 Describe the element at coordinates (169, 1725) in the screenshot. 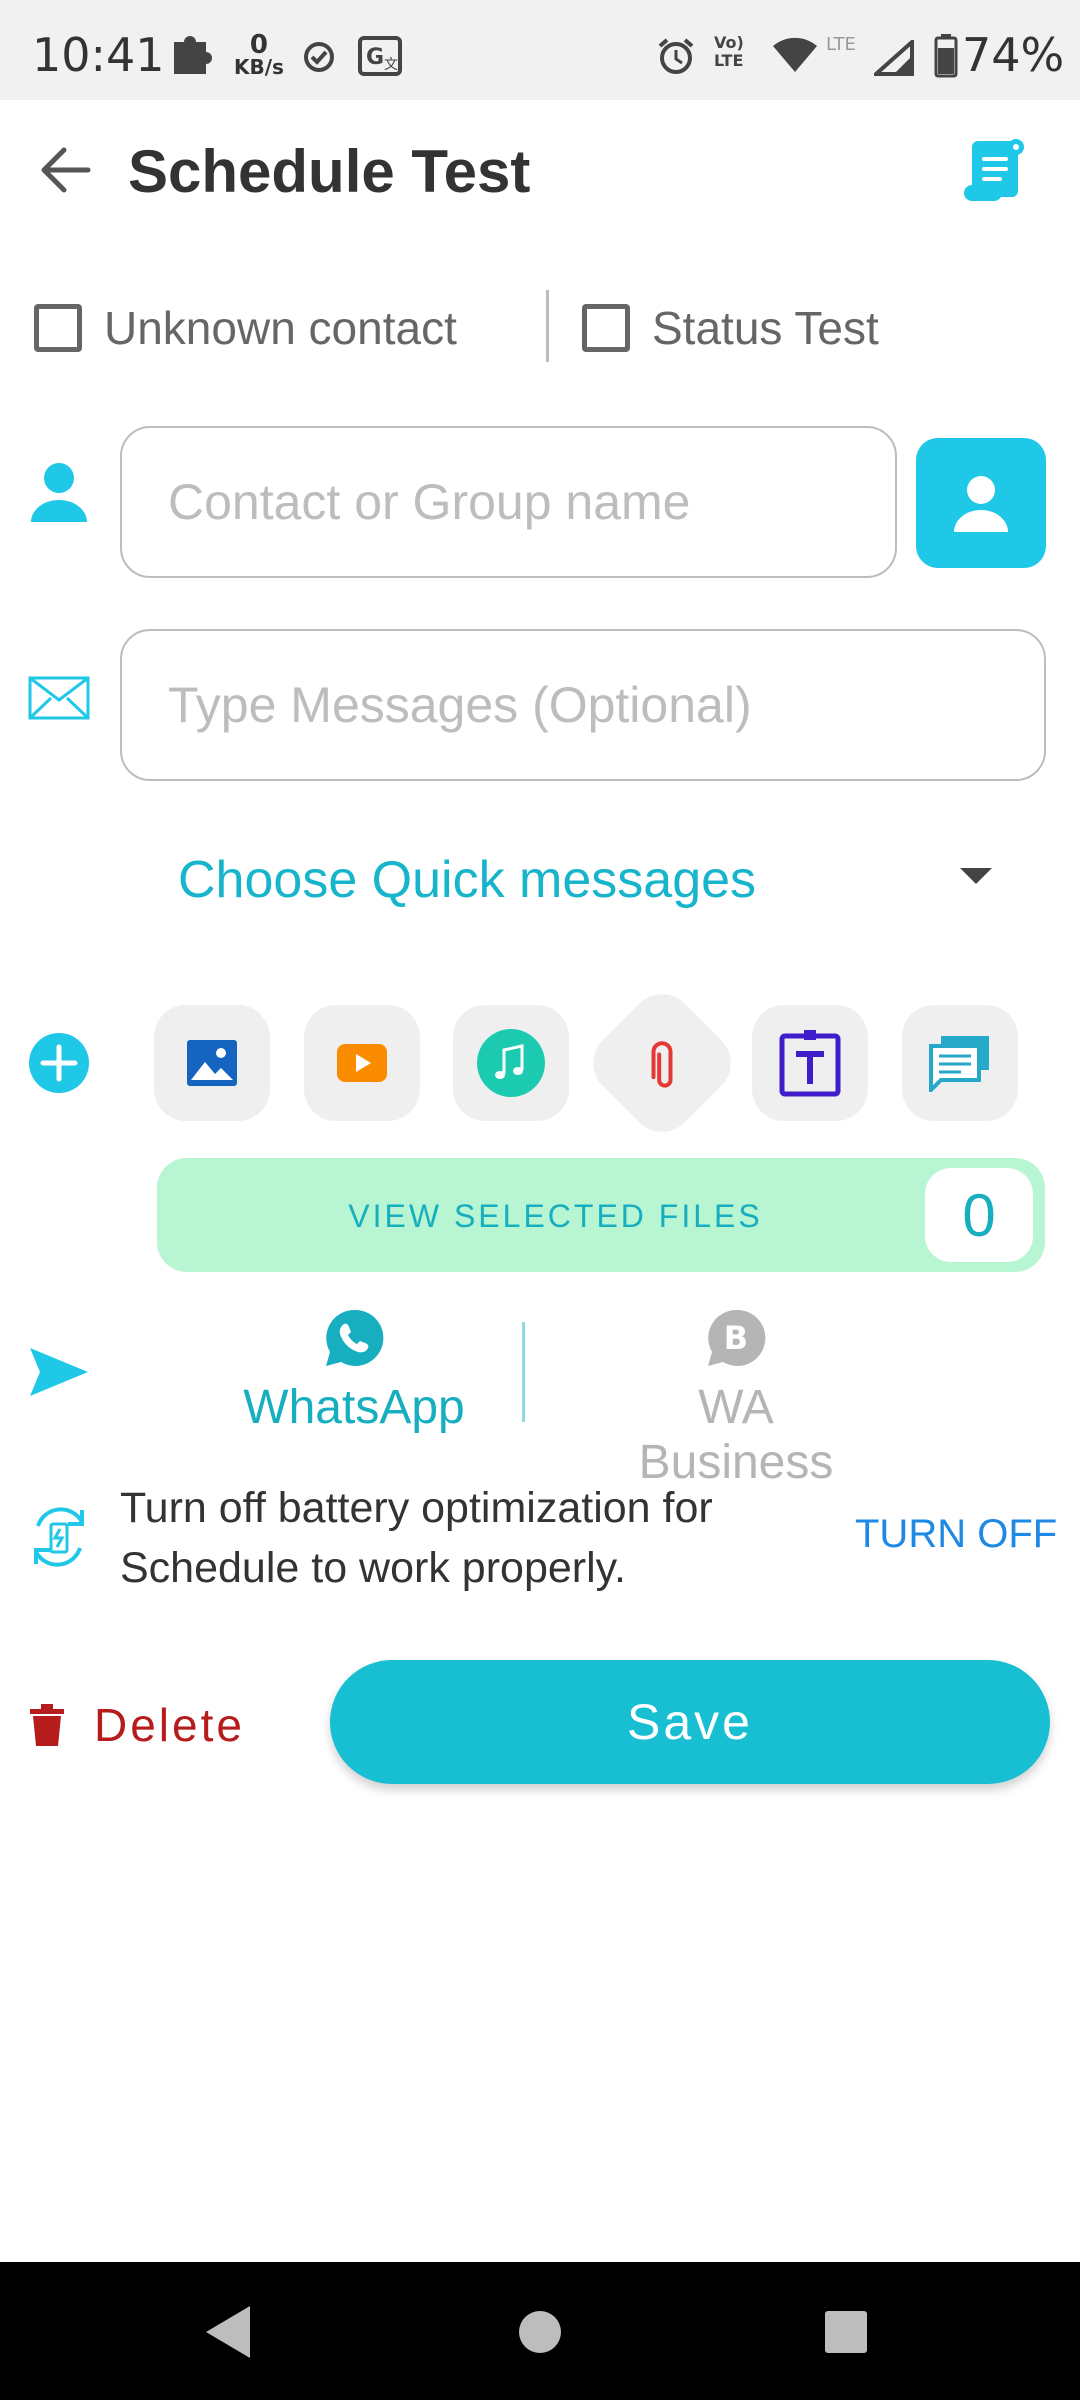

I see `delete-label: Delete` at that location.